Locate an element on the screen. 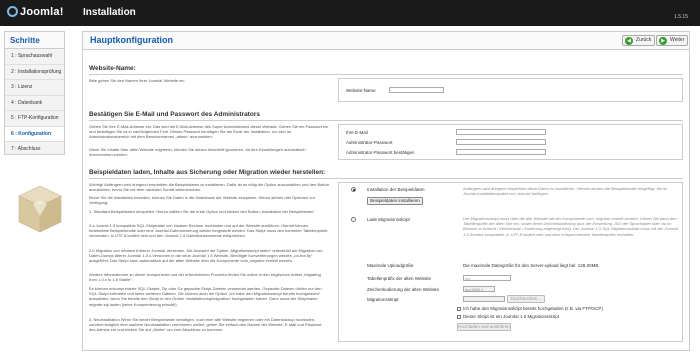 The image size is (700, 359). step-database: 4 : Datenbank is located at coordinates (34, 103).